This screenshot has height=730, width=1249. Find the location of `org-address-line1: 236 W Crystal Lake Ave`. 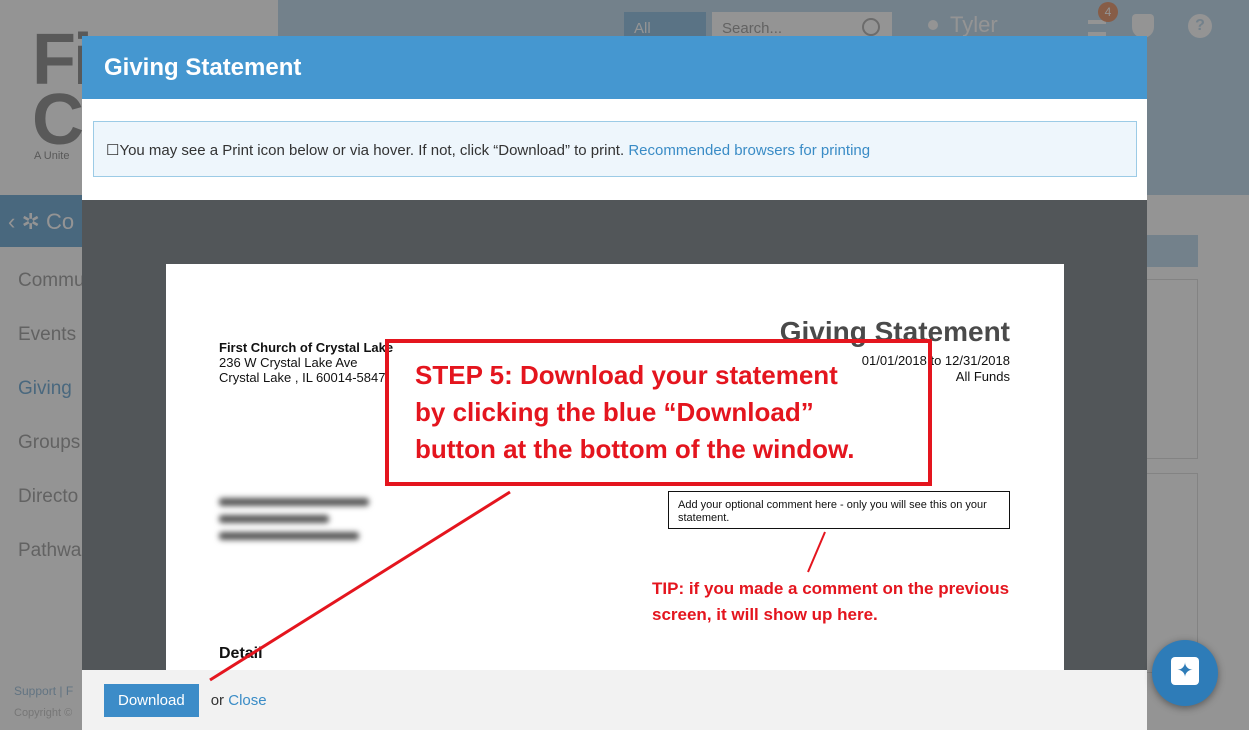

org-address-line1: 236 W Crystal Lake Ave is located at coordinates (288, 362).